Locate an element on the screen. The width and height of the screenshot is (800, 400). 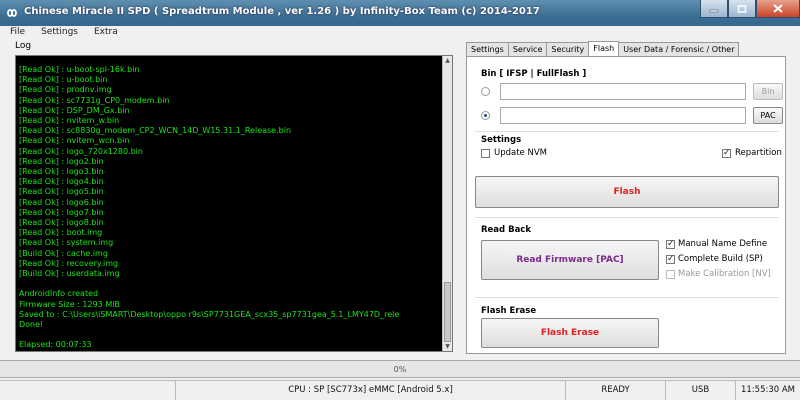
log-line: [Read Ok] : recovery.img is located at coordinates (69, 263).